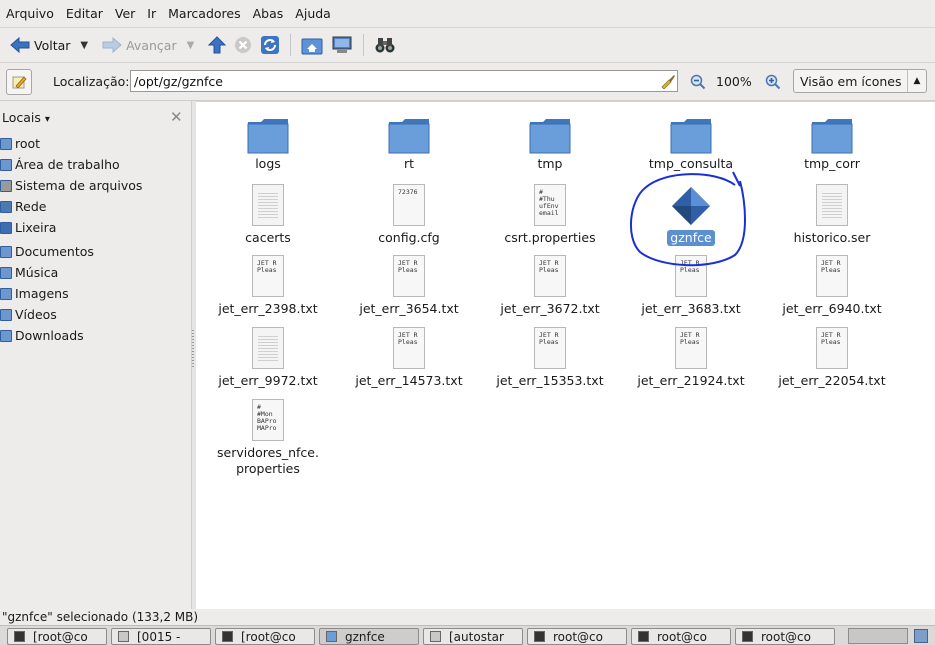 The height and width of the screenshot is (645, 935). What do you see at coordinates (691, 280) in the screenshot?
I see `file-item: JET R Pleas jet_err_3683.txt` at bounding box center [691, 280].